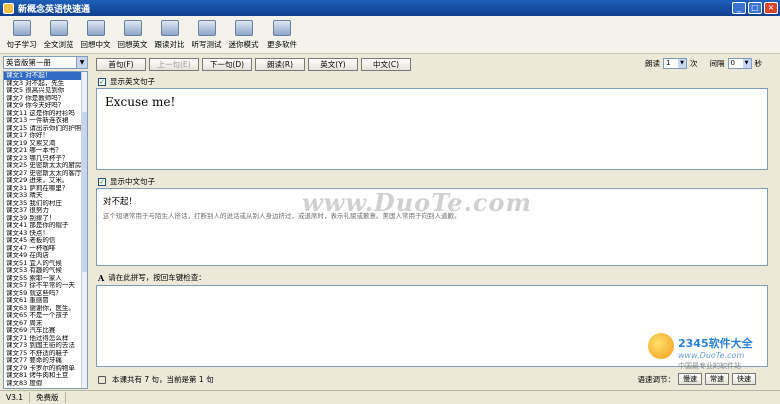 This screenshot has width=780, height=404. What do you see at coordinates (652, 63) in the screenshot?
I see `read-count-label: 朗读` at bounding box center [652, 63].